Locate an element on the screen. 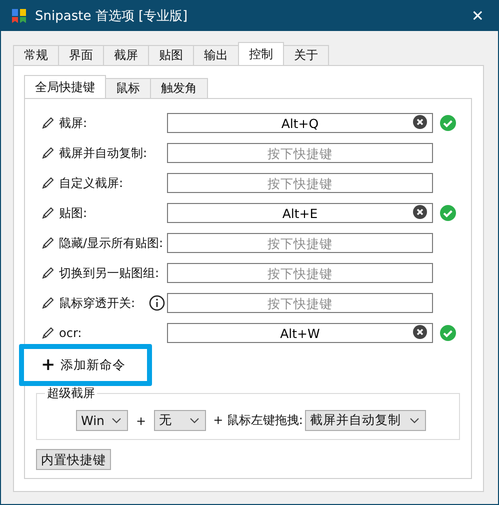 Image resolution: width=499 pixels, height=505 pixels. shortcut-label: 截屏: is located at coordinates (73, 123).